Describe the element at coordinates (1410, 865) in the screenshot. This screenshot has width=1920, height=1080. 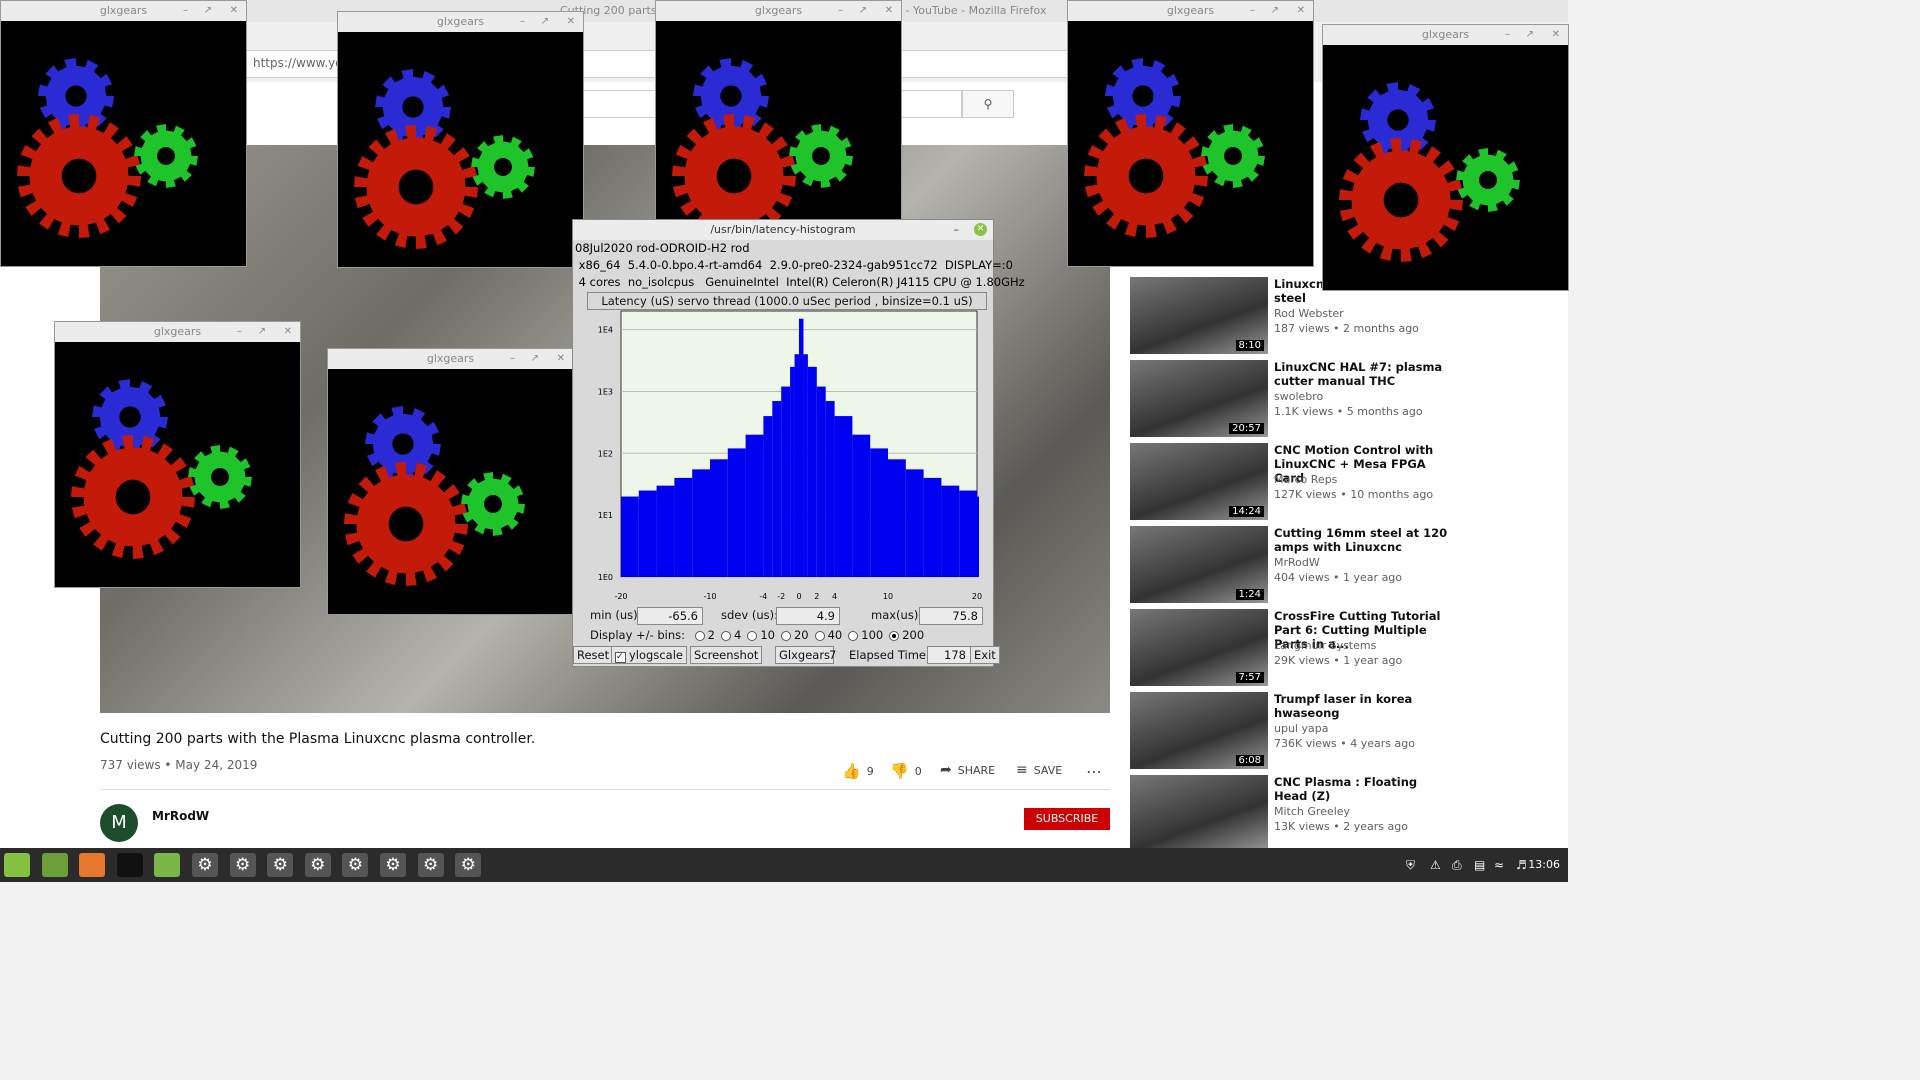
I see `shield-icon: ⛨` at that location.